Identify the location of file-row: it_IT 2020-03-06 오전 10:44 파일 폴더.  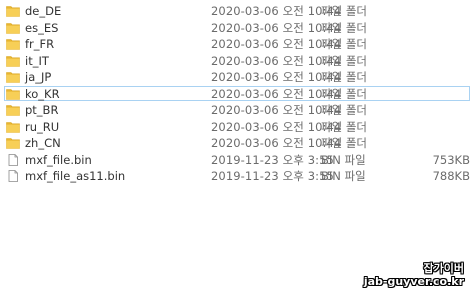
(237, 61).